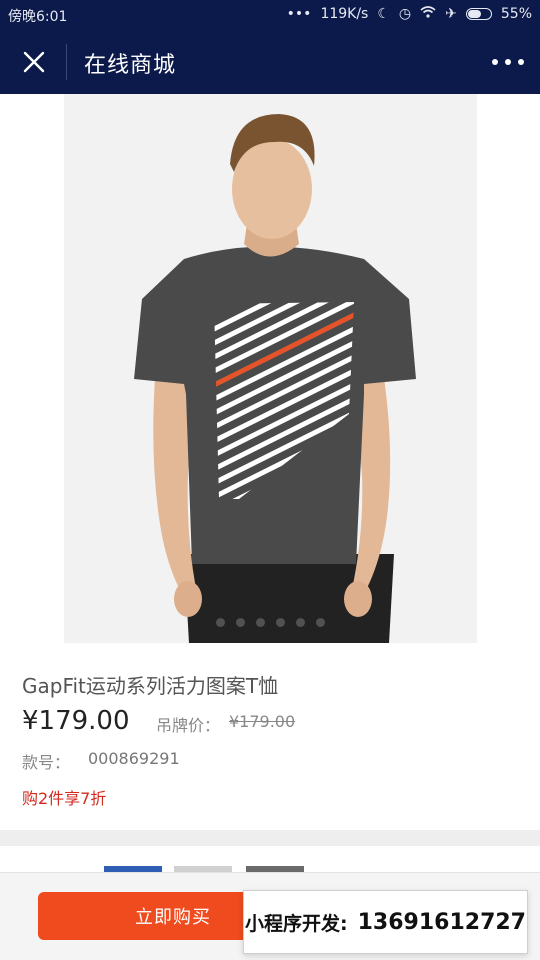 The image size is (540, 960). What do you see at coordinates (344, 14) in the screenshot?
I see `network-speed: 119K/s` at bounding box center [344, 14].